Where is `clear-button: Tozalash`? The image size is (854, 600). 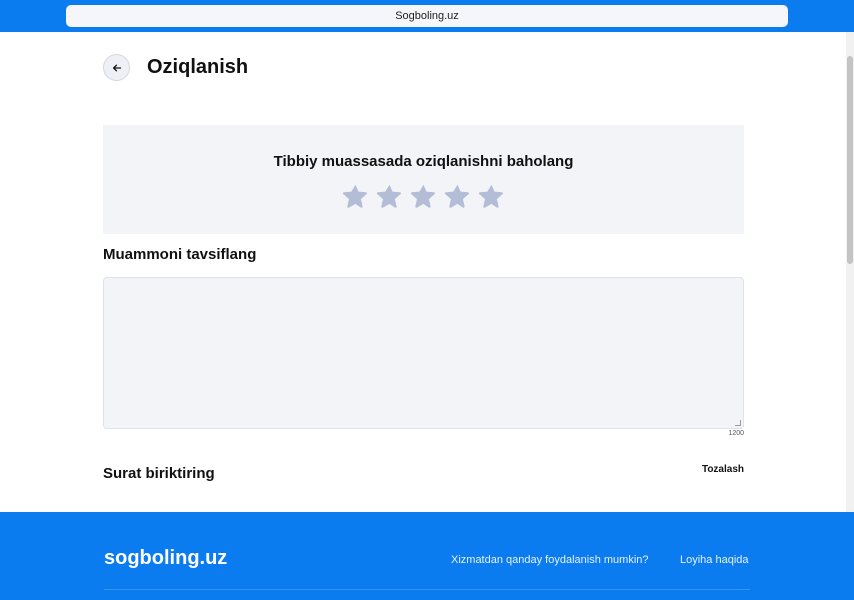
clear-button: Tozalash is located at coordinates (712, 469).